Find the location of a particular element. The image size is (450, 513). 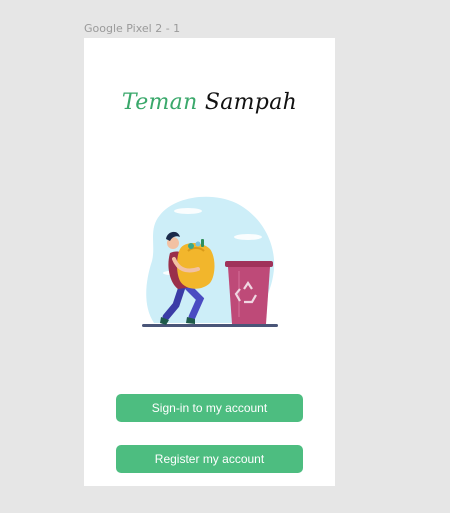

signin-button: Sign-in to my account is located at coordinates (209, 408).